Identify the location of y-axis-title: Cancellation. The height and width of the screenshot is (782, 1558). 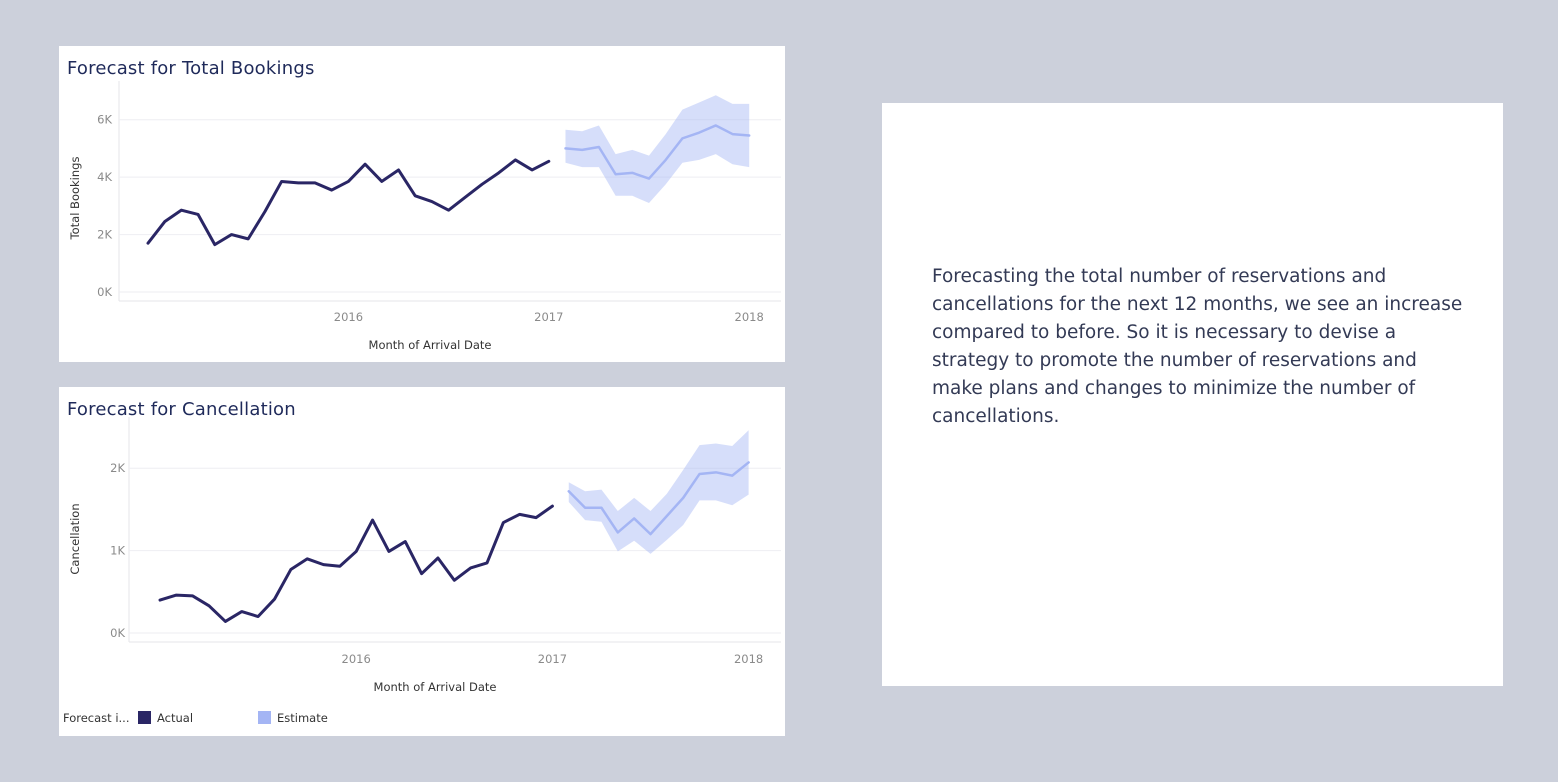
(75, 538).